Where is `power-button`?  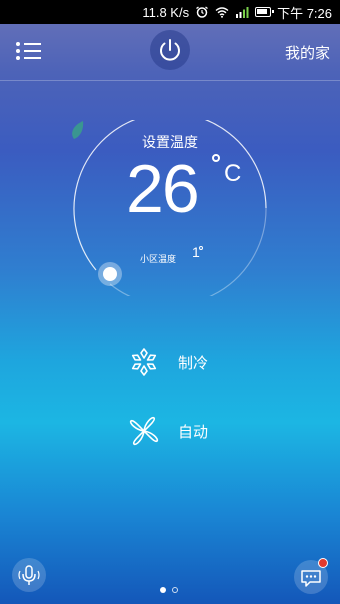 power-button is located at coordinates (170, 50).